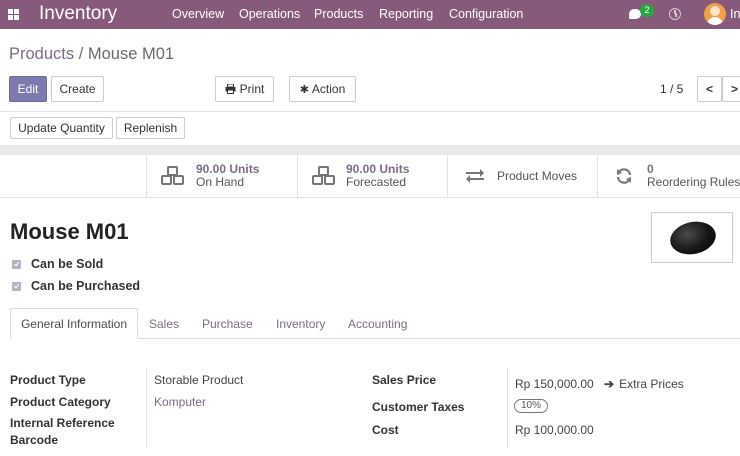 The width and height of the screenshot is (740, 456). I want to click on tab-general-information: General Information, so click(74, 323).